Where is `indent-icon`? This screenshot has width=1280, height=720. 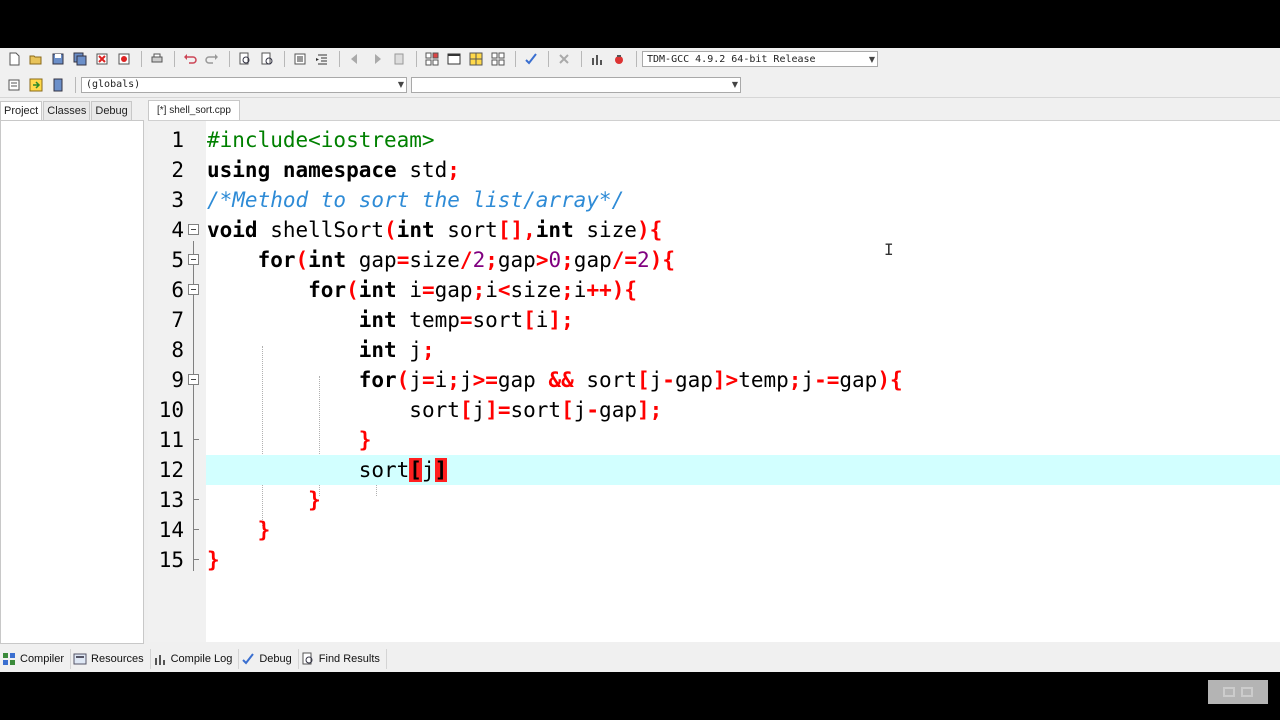 indent-icon is located at coordinates (300, 59).